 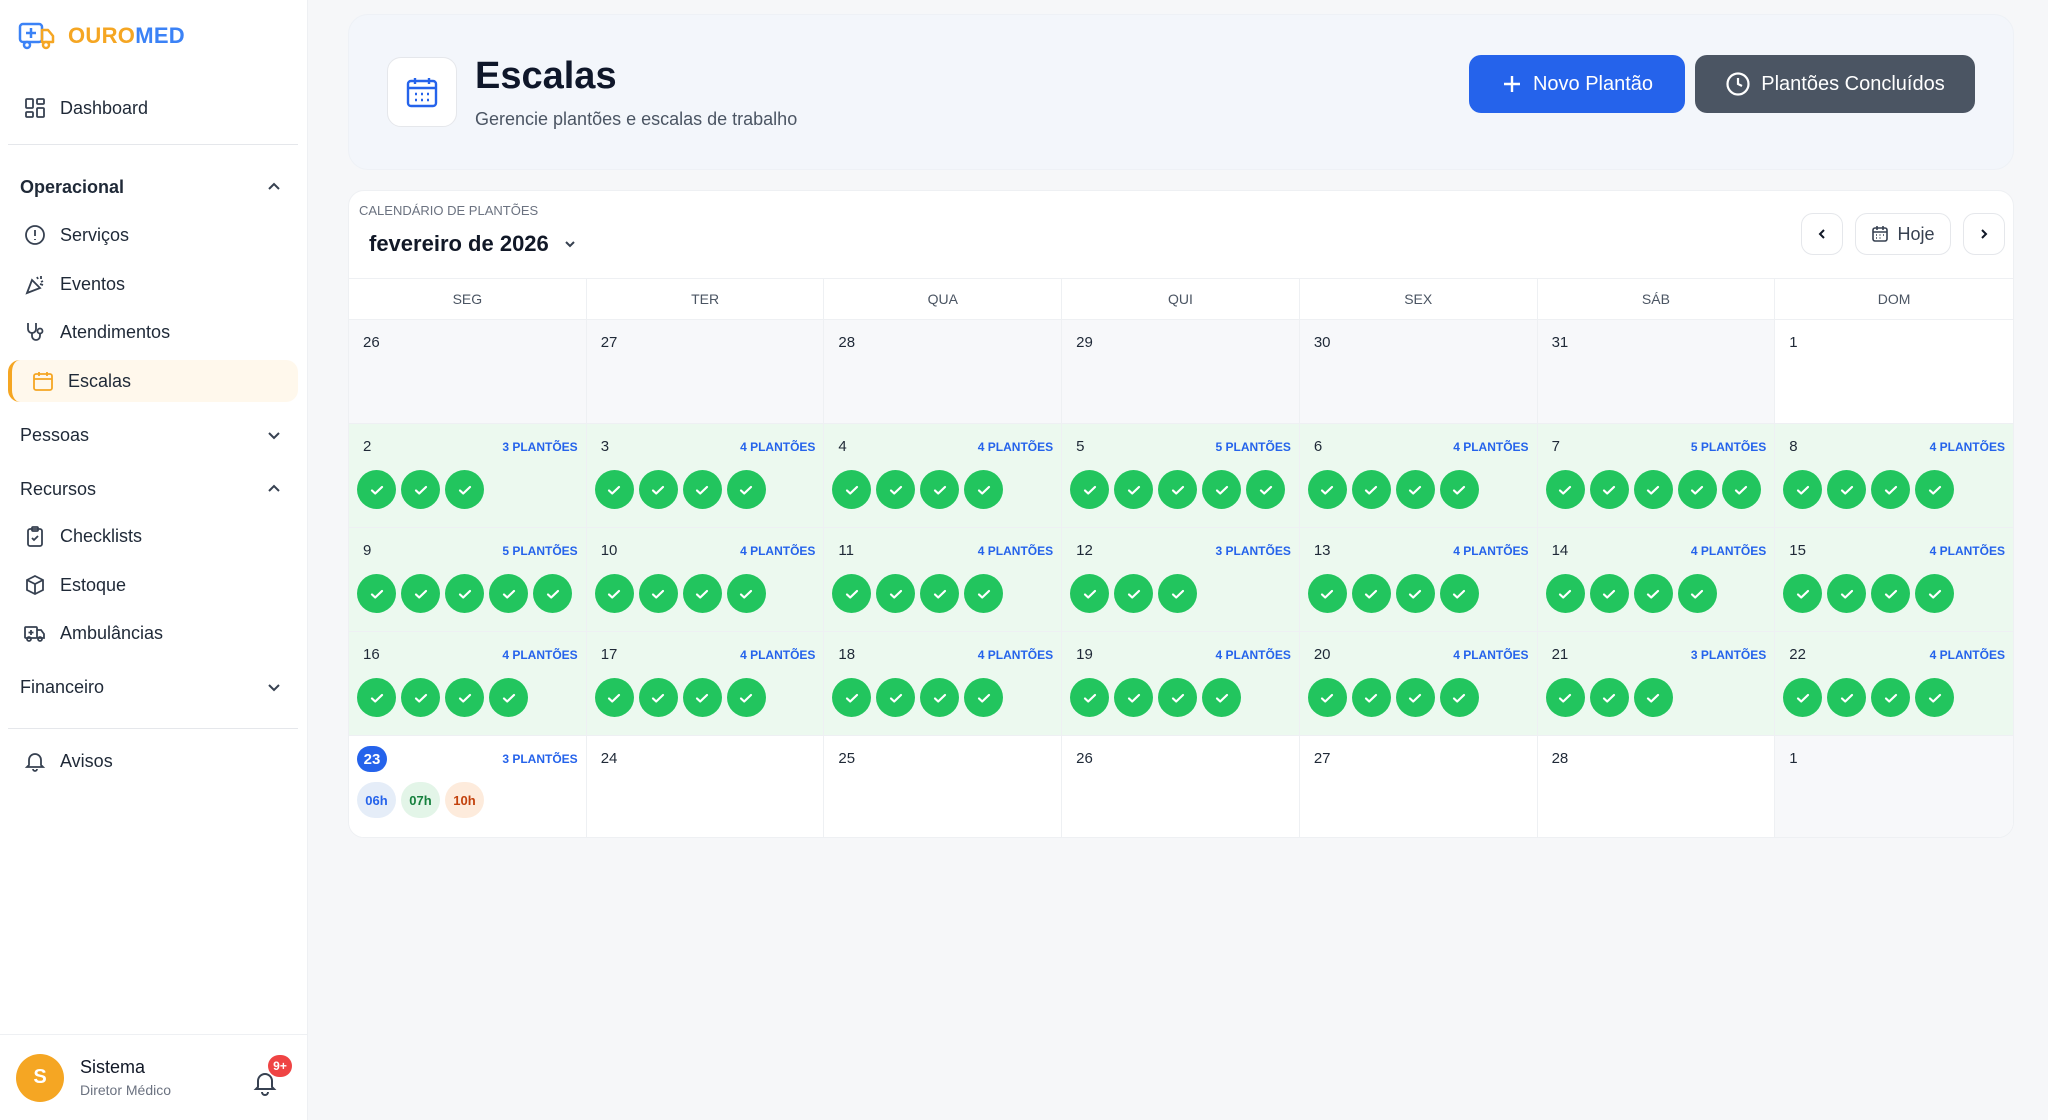 I want to click on calendar-day-cell: 4 4 PLANTÕES, so click(x=943, y=475).